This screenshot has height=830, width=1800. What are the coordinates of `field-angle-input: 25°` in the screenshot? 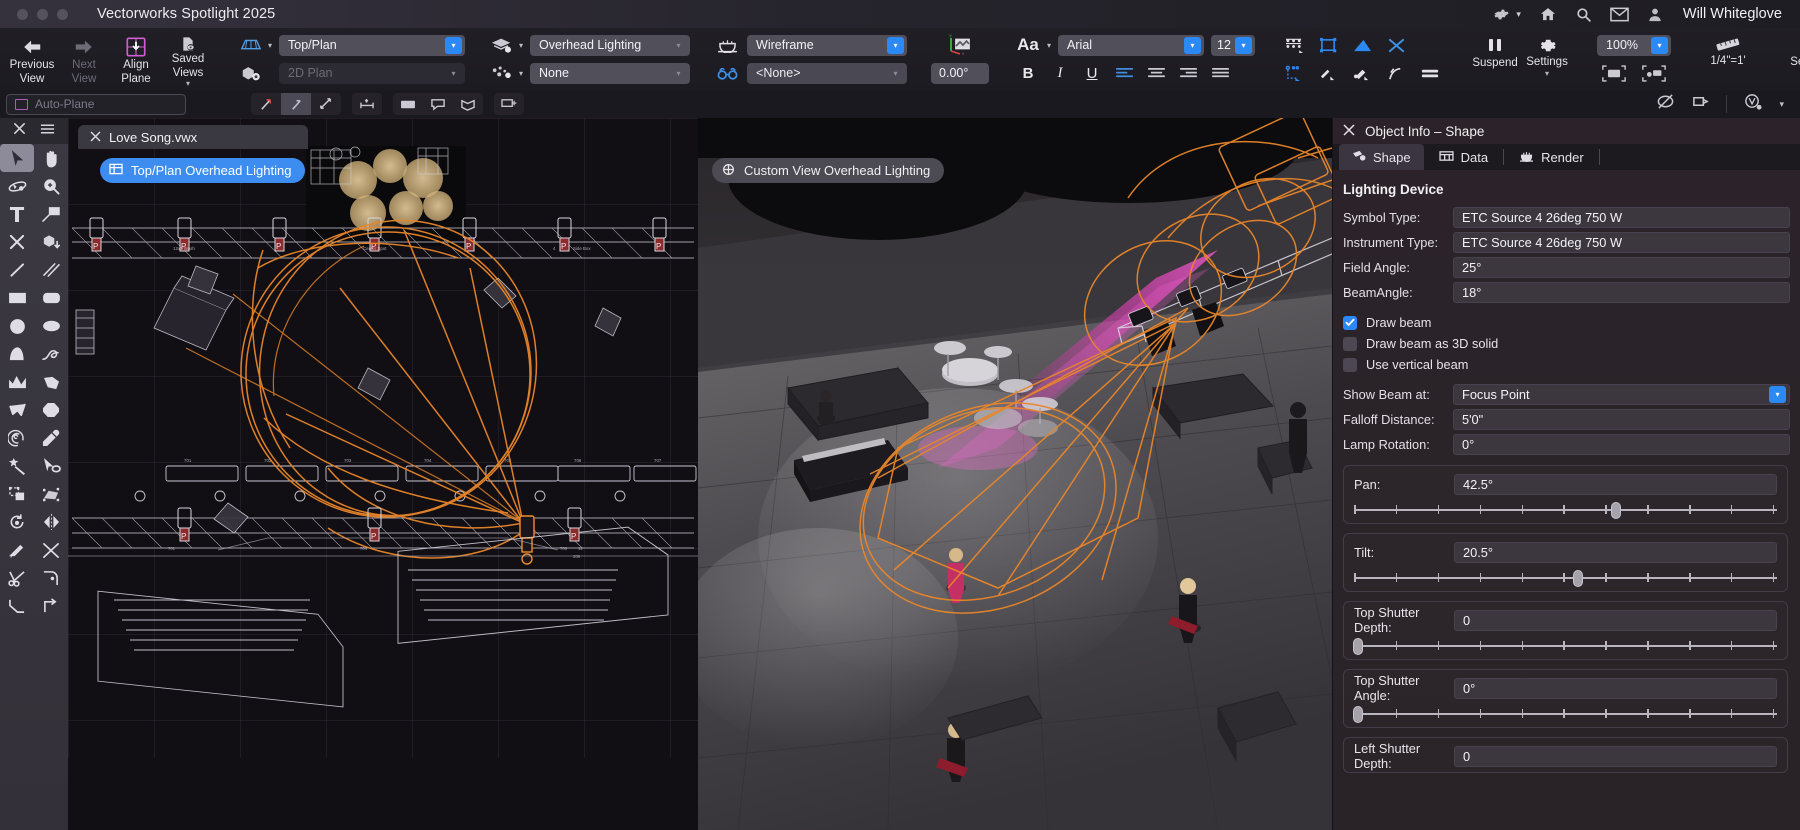 It's located at (1621, 267).